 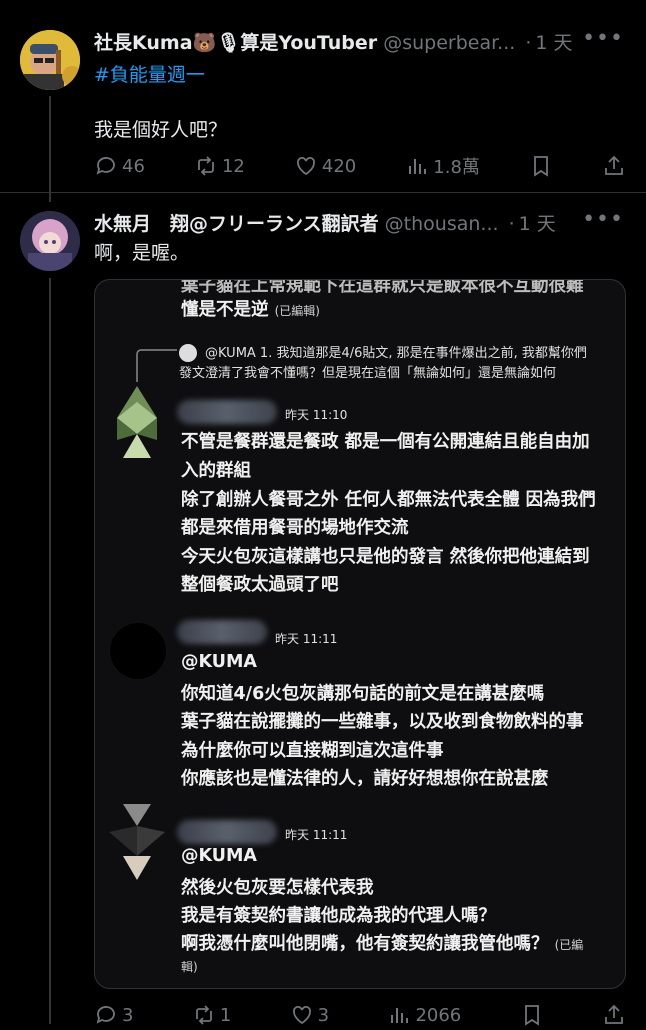 What do you see at coordinates (396, 353) in the screenshot?
I see `quoted-text: @KUMA 1. 我知道那是4/6貼文, 那是在事件爆出之前, 我都幫你們` at bounding box center [396, 353].